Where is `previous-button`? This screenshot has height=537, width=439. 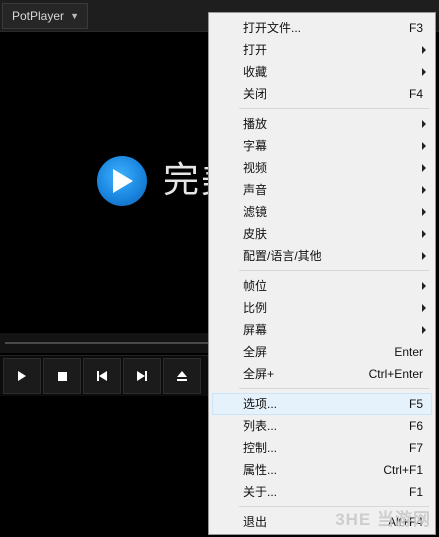 previous-button is located at coordinates (102, 376).